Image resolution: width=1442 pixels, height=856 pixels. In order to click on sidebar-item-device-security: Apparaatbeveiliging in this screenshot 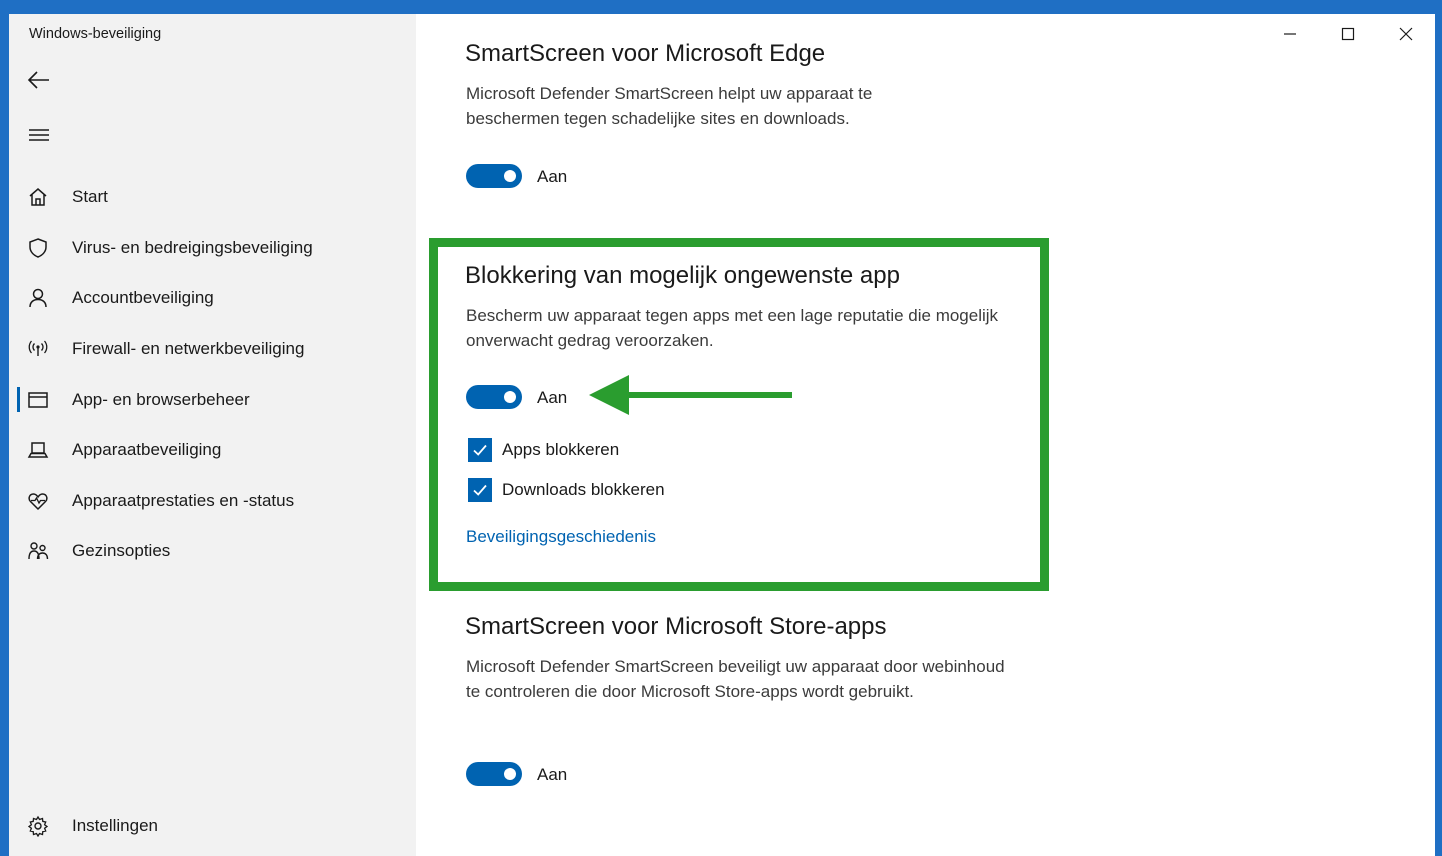, I will do `click(212, 450)`.